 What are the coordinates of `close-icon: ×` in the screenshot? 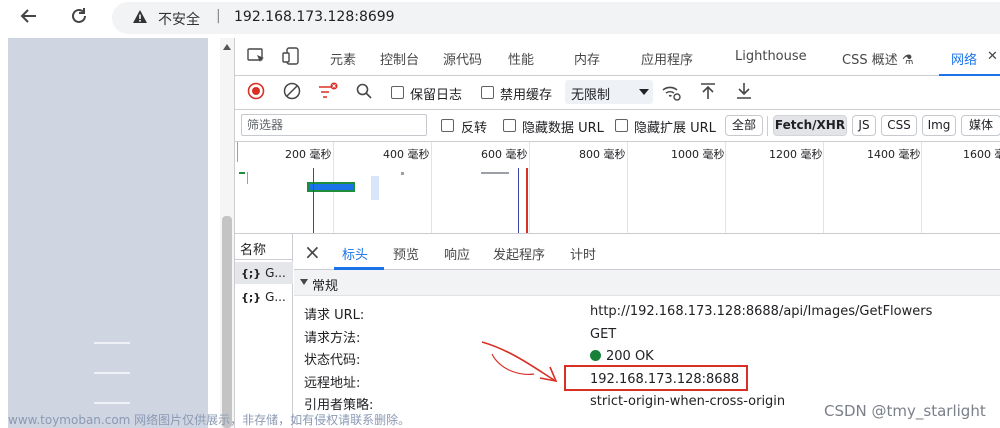 It's located at (314, 252).